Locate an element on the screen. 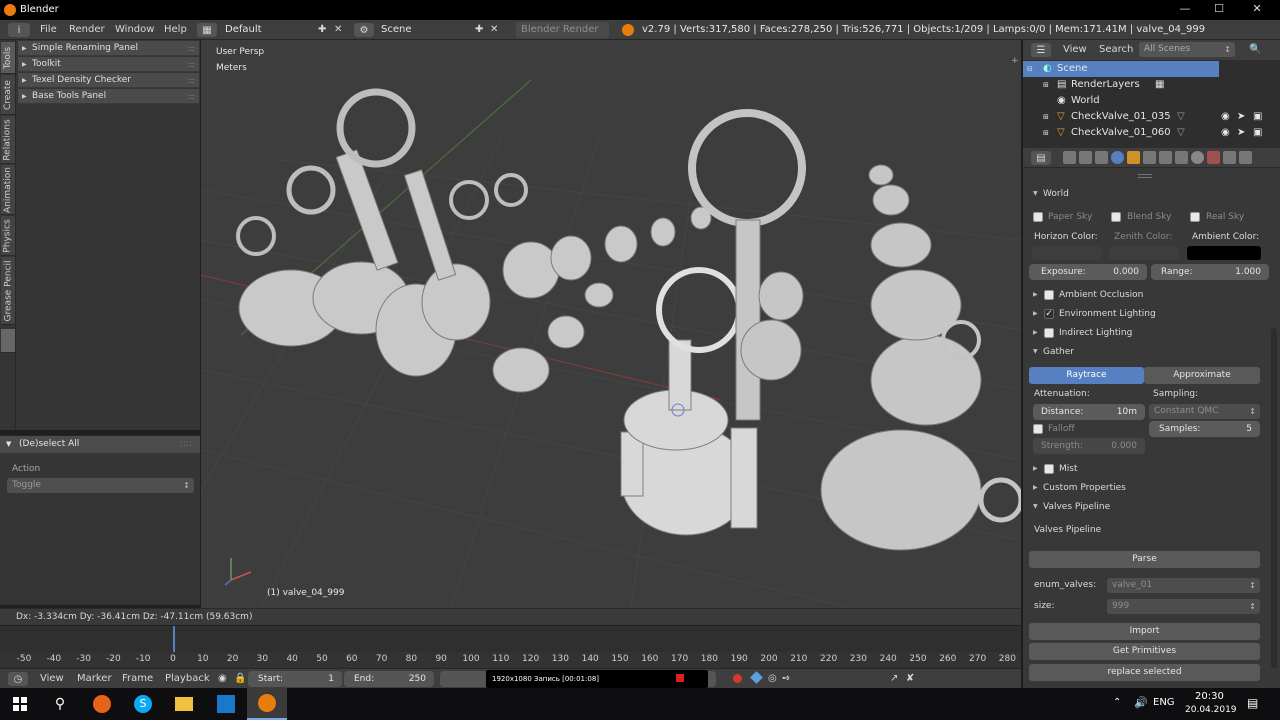  link-icon: ↗ is located at coordinates (894, 679).